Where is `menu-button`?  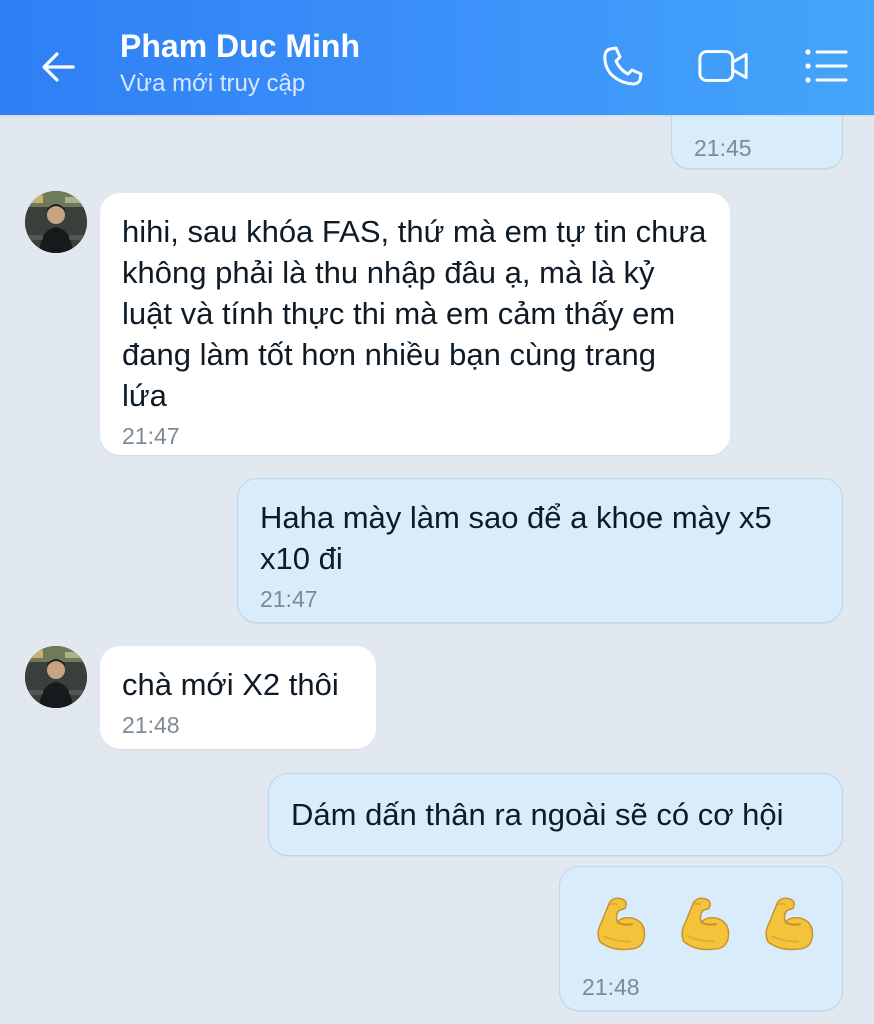
menu-button is located at coordinates (826, 66).